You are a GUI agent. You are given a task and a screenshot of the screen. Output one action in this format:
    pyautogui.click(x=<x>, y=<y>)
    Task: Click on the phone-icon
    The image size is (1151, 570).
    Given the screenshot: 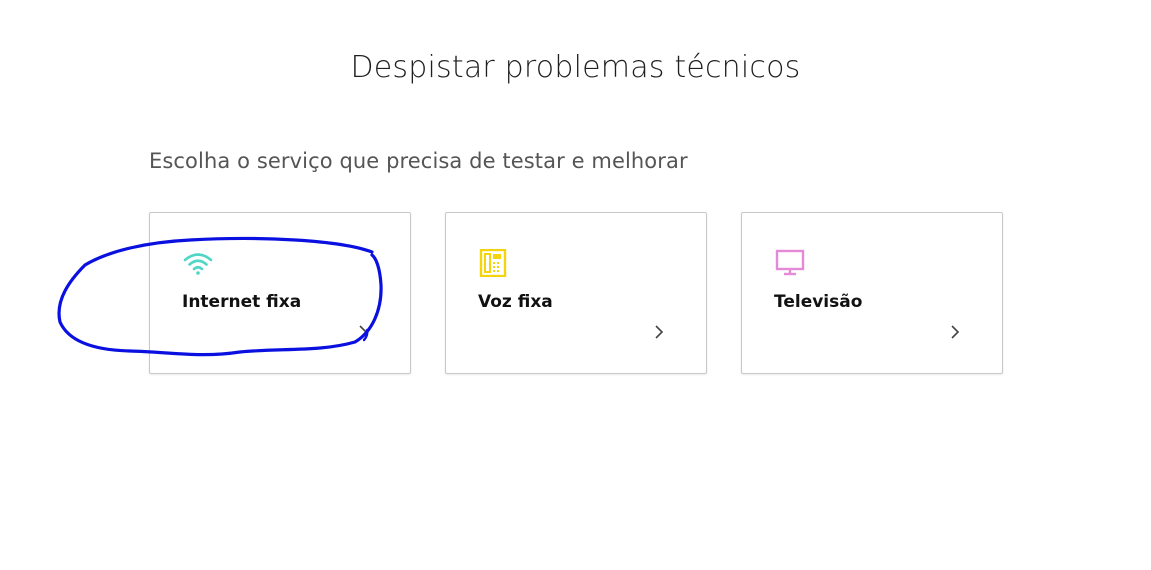 What is the action you would take?
    pyautogui.click(x=493, y=263)
    